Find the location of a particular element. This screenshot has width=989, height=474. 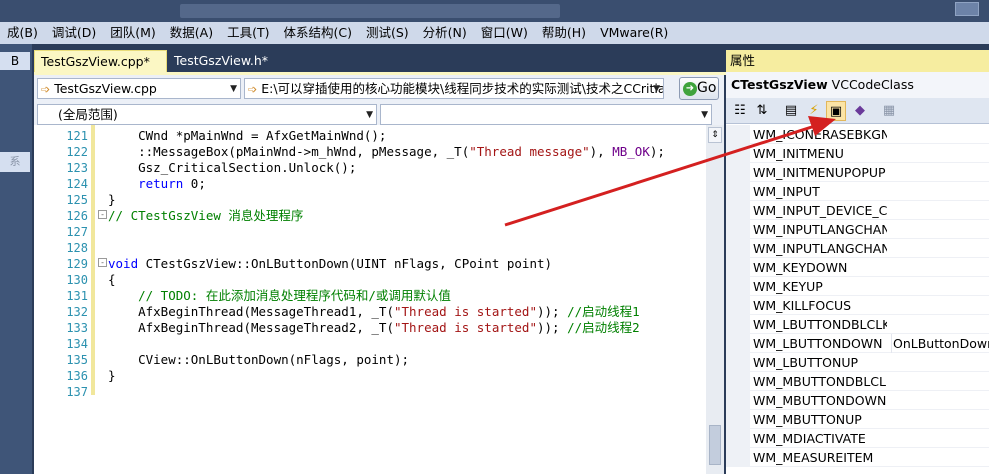

property-name: WM_MBUTTONDBLCLK is located at coordinates (820, 381).